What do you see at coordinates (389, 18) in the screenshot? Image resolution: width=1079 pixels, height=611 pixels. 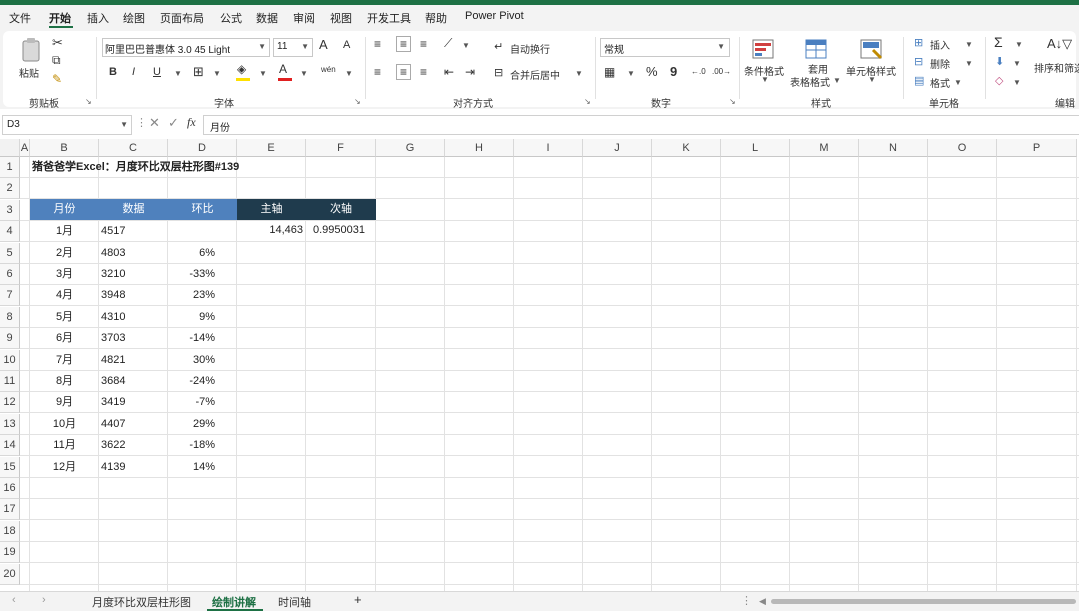 I see `menu-developer: 开发工具` at bounding box center [389, 18].